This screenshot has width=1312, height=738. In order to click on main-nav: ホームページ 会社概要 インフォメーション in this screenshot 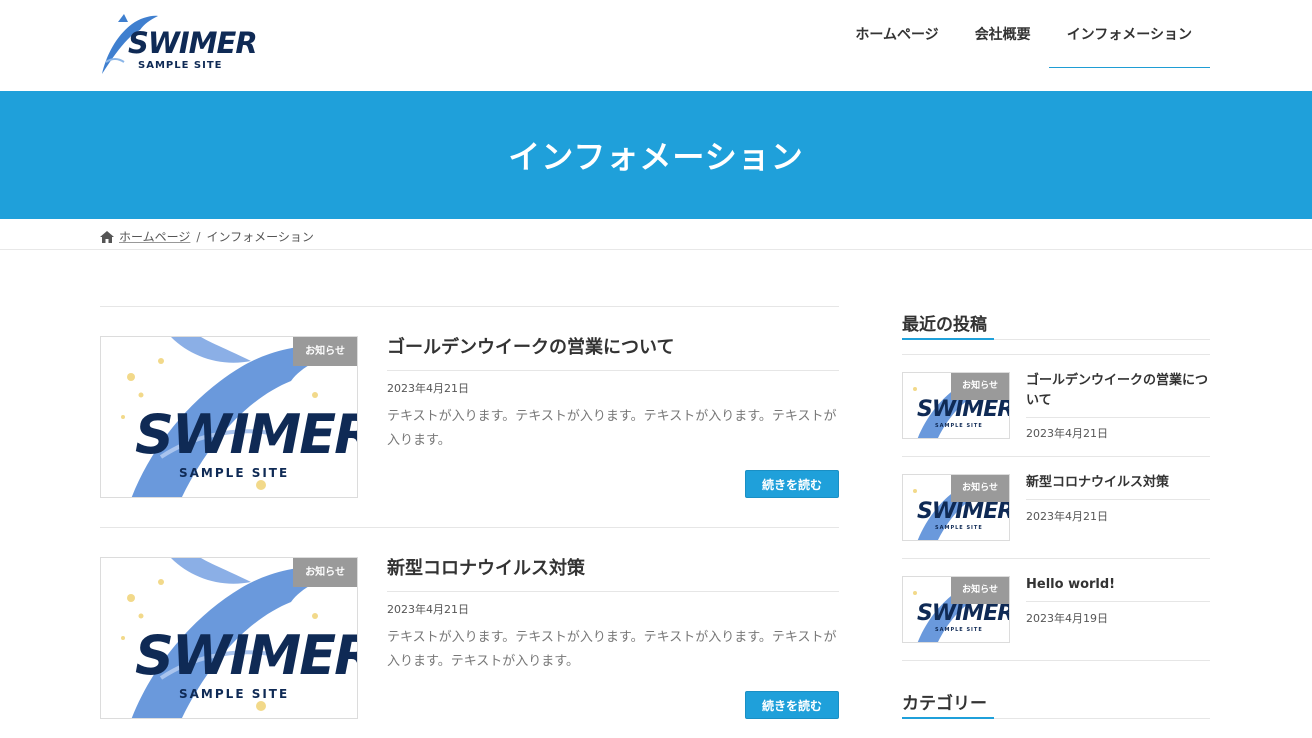, I will do `click(1023, 34)`.